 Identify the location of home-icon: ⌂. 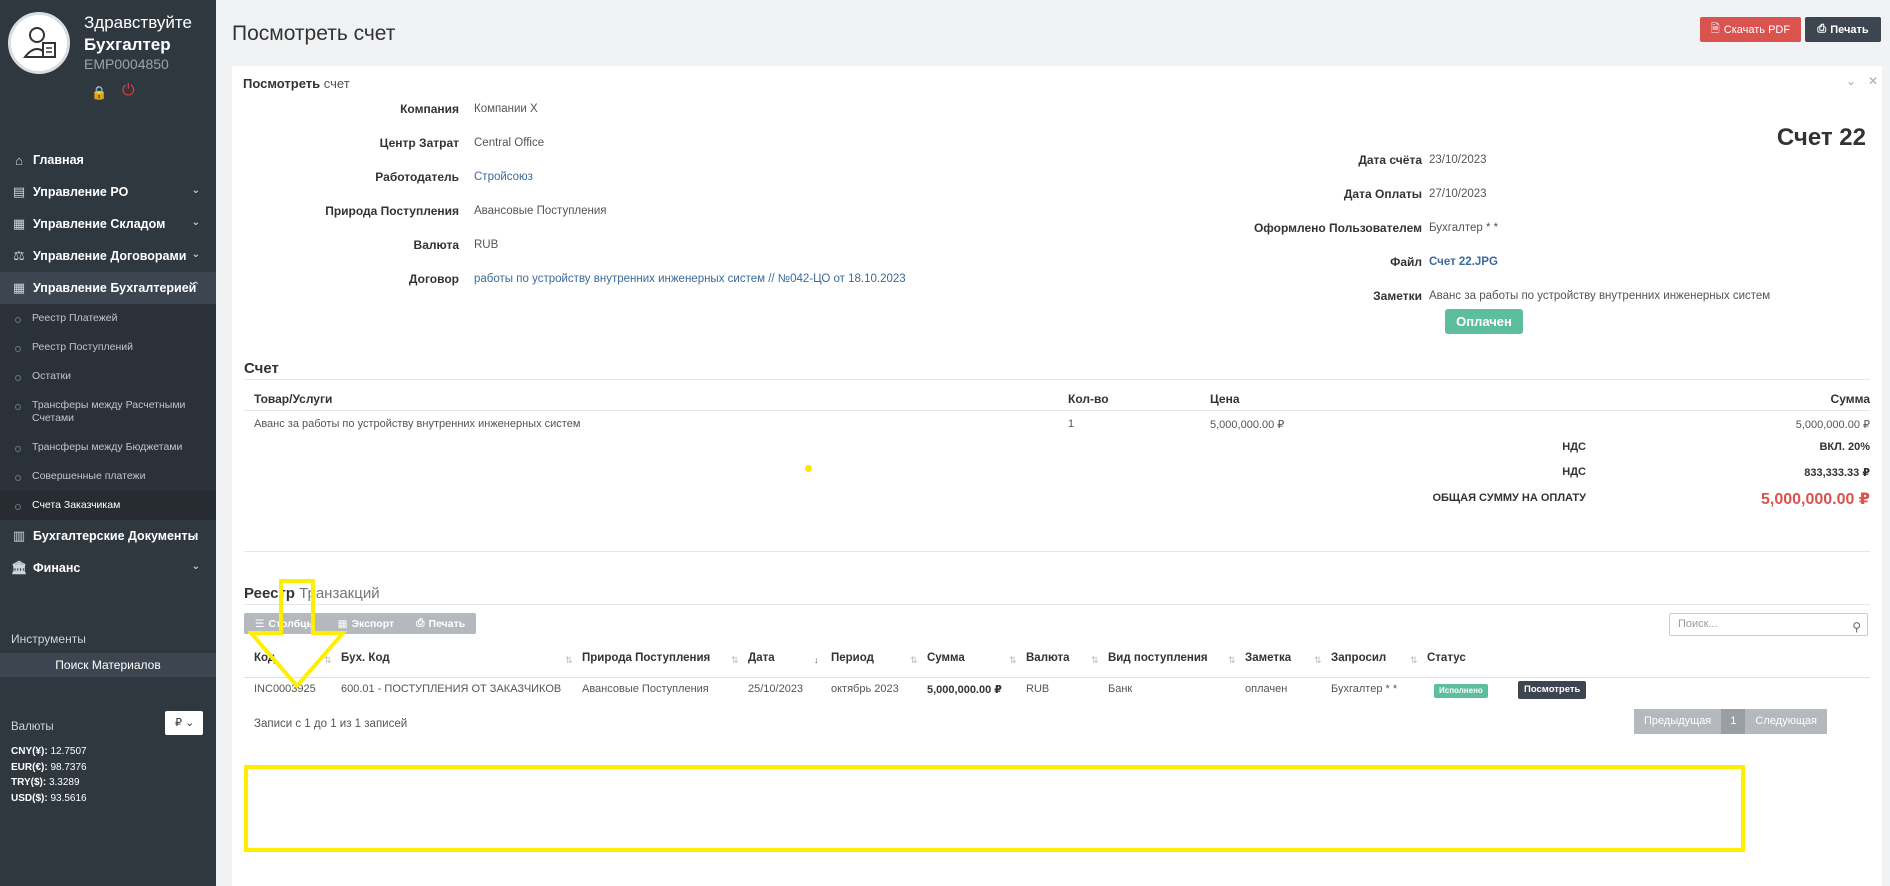
(19, 160).